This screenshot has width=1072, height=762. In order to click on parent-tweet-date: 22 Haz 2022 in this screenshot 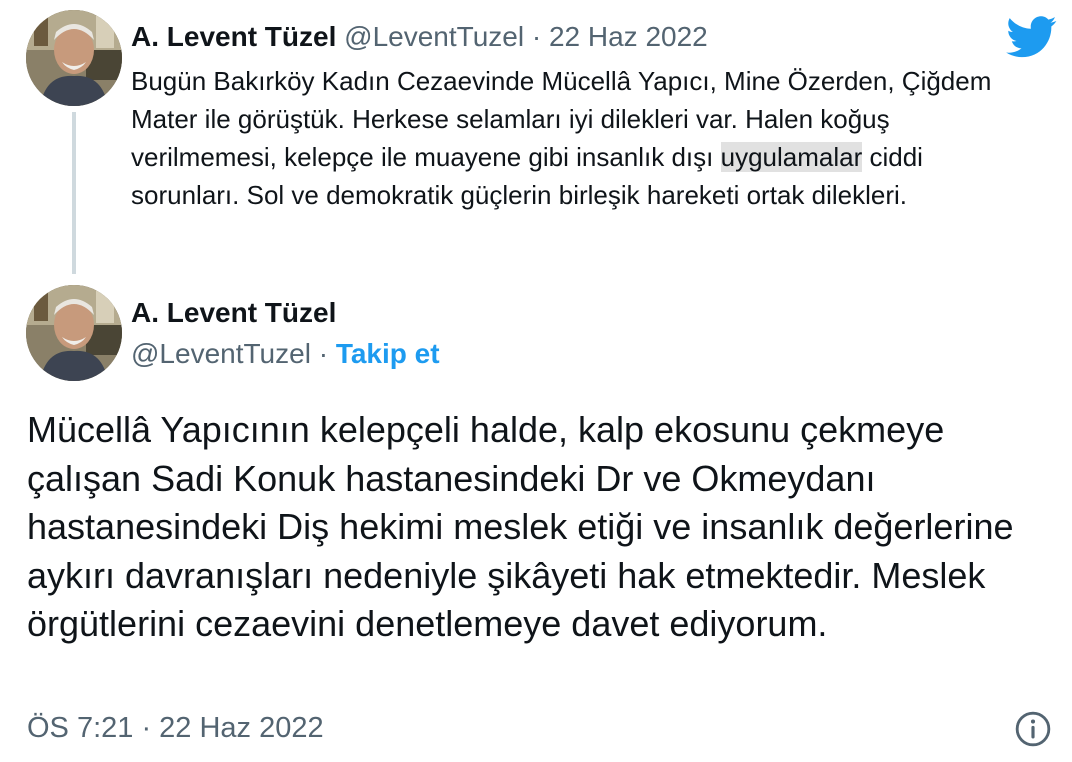, I will do `click(628, 36)`.